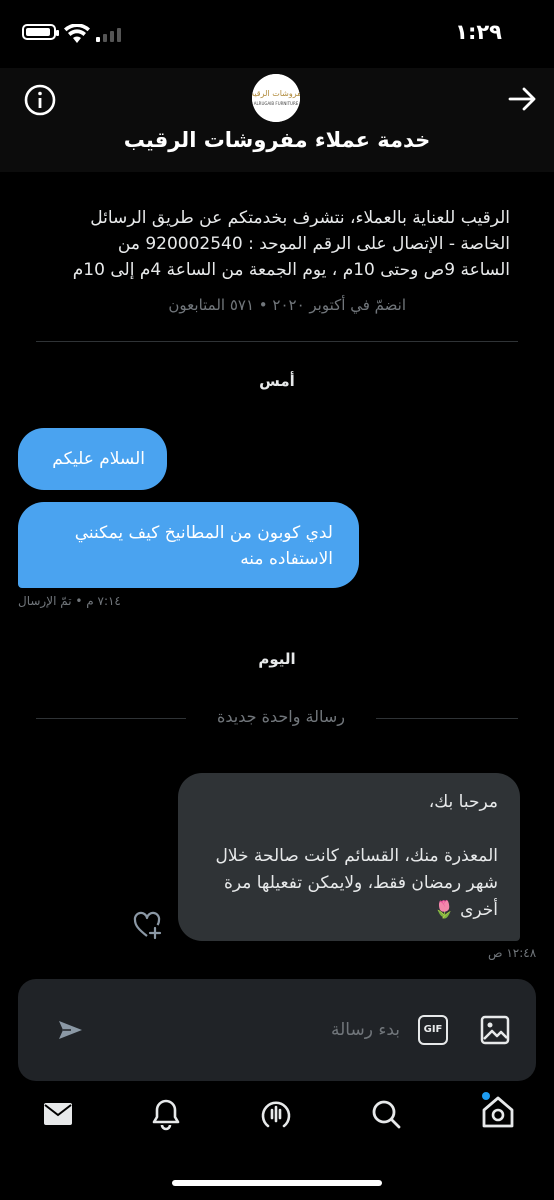  What do you see at coordinates (148, 925) in the screenshot?
I see `heart-plus-icon` at bounding box center [148, 925].